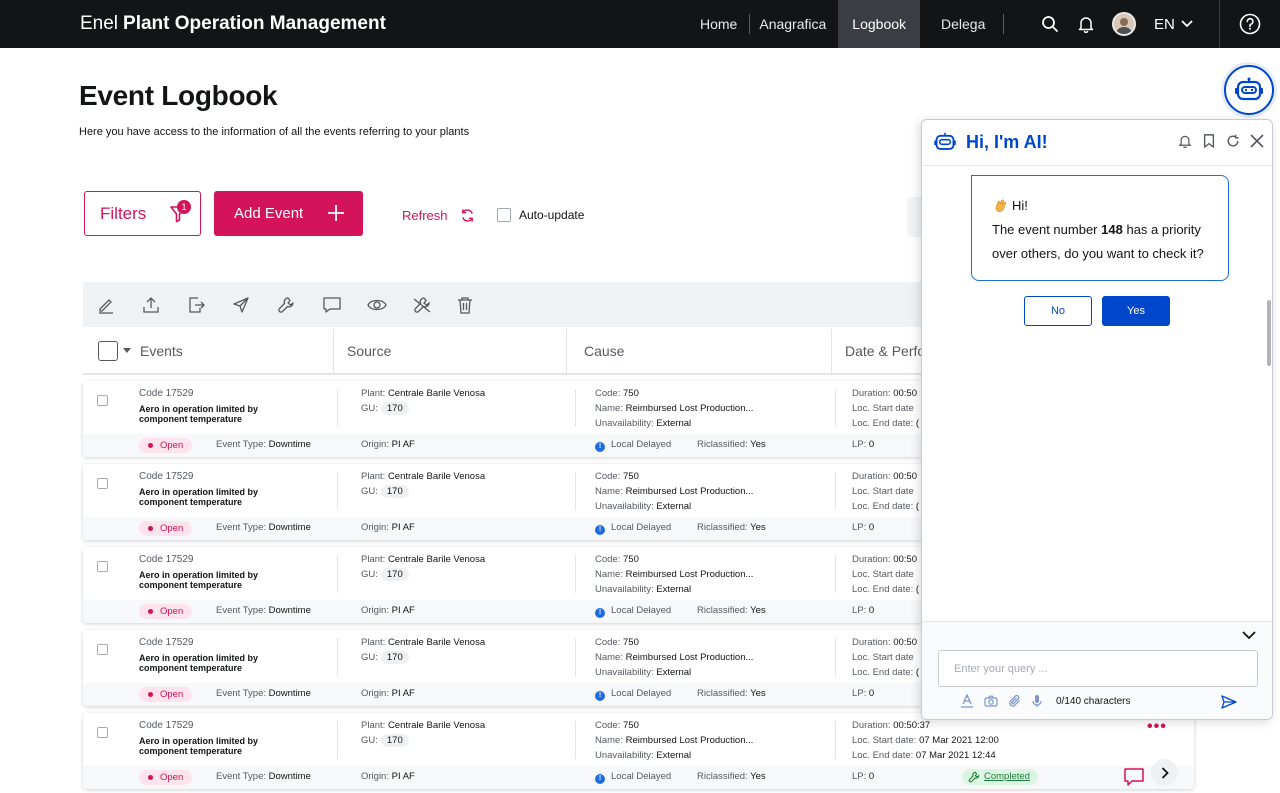  What do you see at coordinates (604, 351) in the screenshot?
I see `column-cause: Cause` at bounding box center [604, 351].